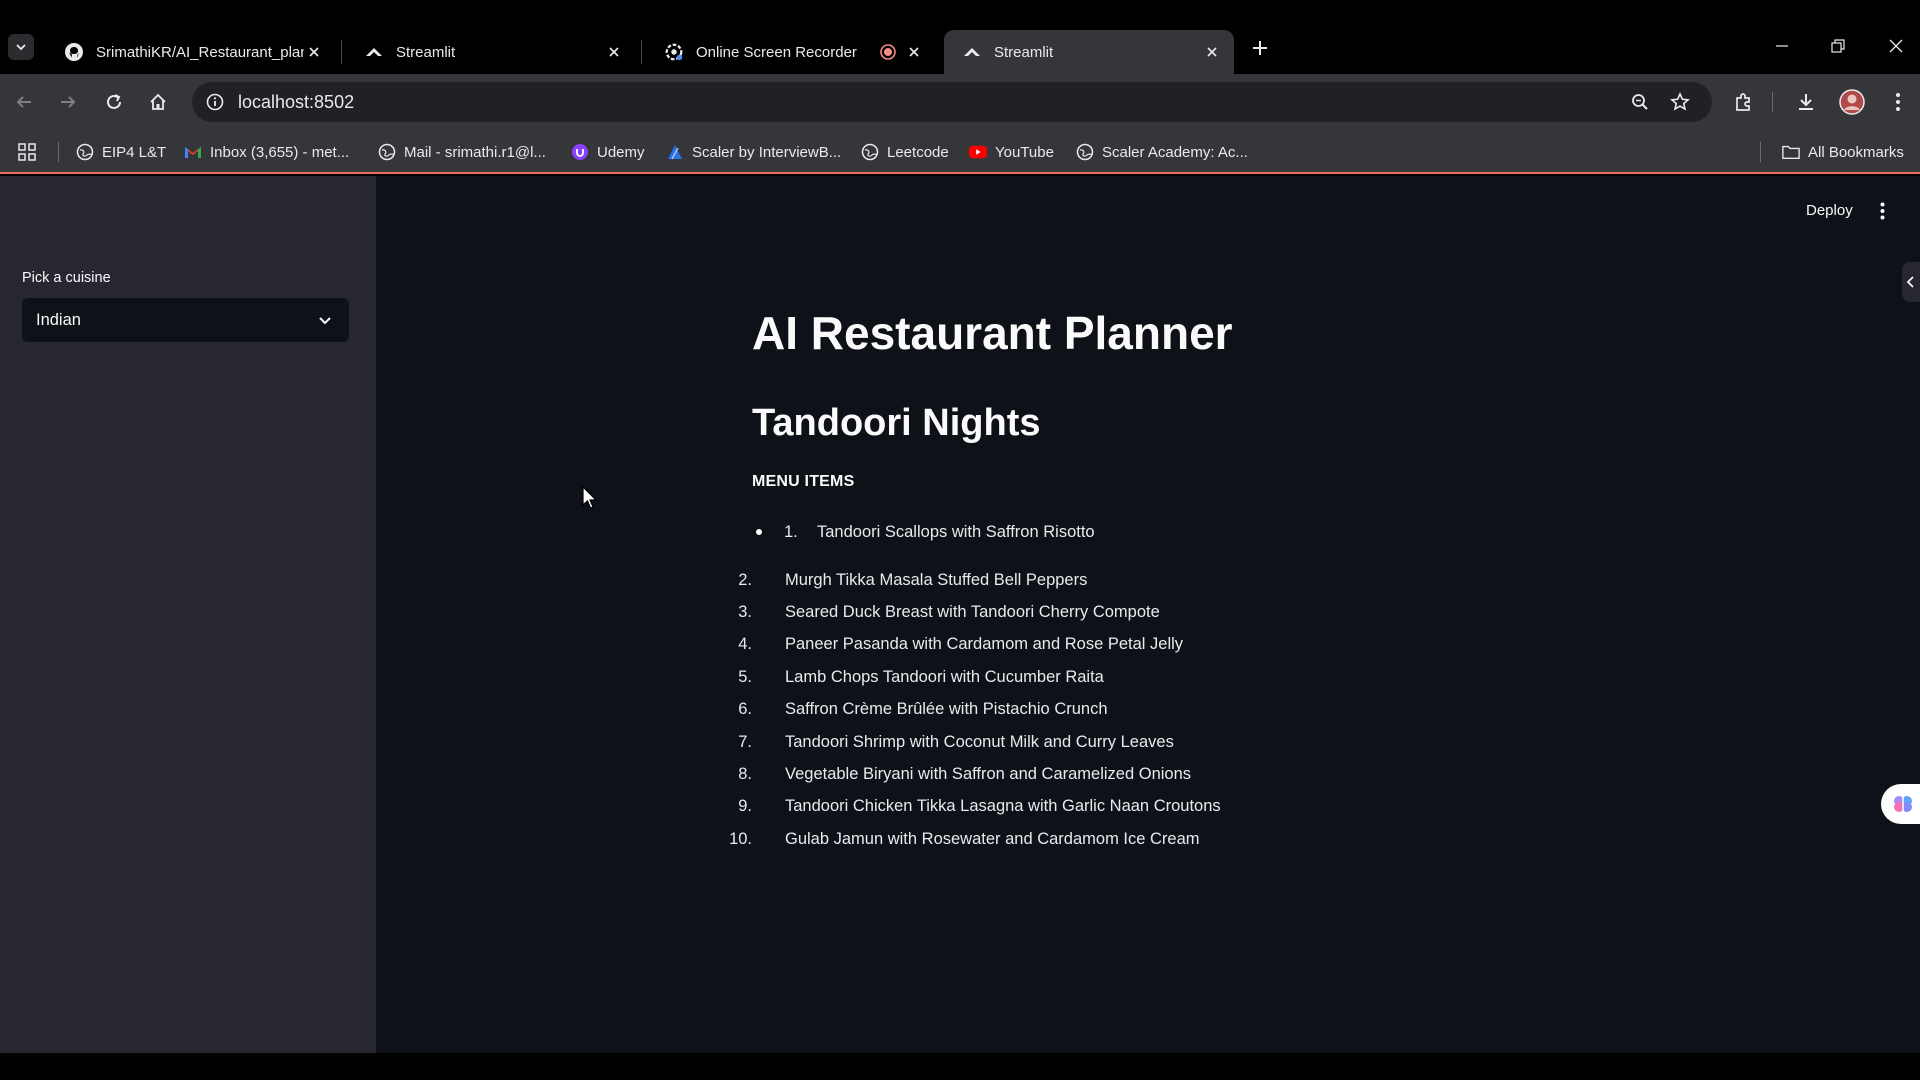  I want to click on arrow-right-icon, so click(68, 102).